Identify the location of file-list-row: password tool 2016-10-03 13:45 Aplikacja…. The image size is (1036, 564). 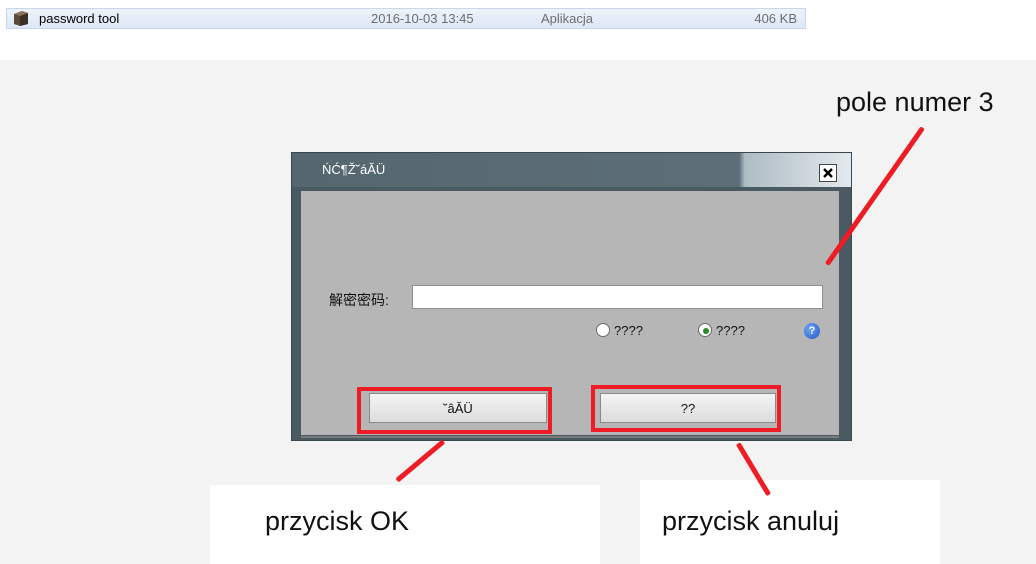
(406, 18).